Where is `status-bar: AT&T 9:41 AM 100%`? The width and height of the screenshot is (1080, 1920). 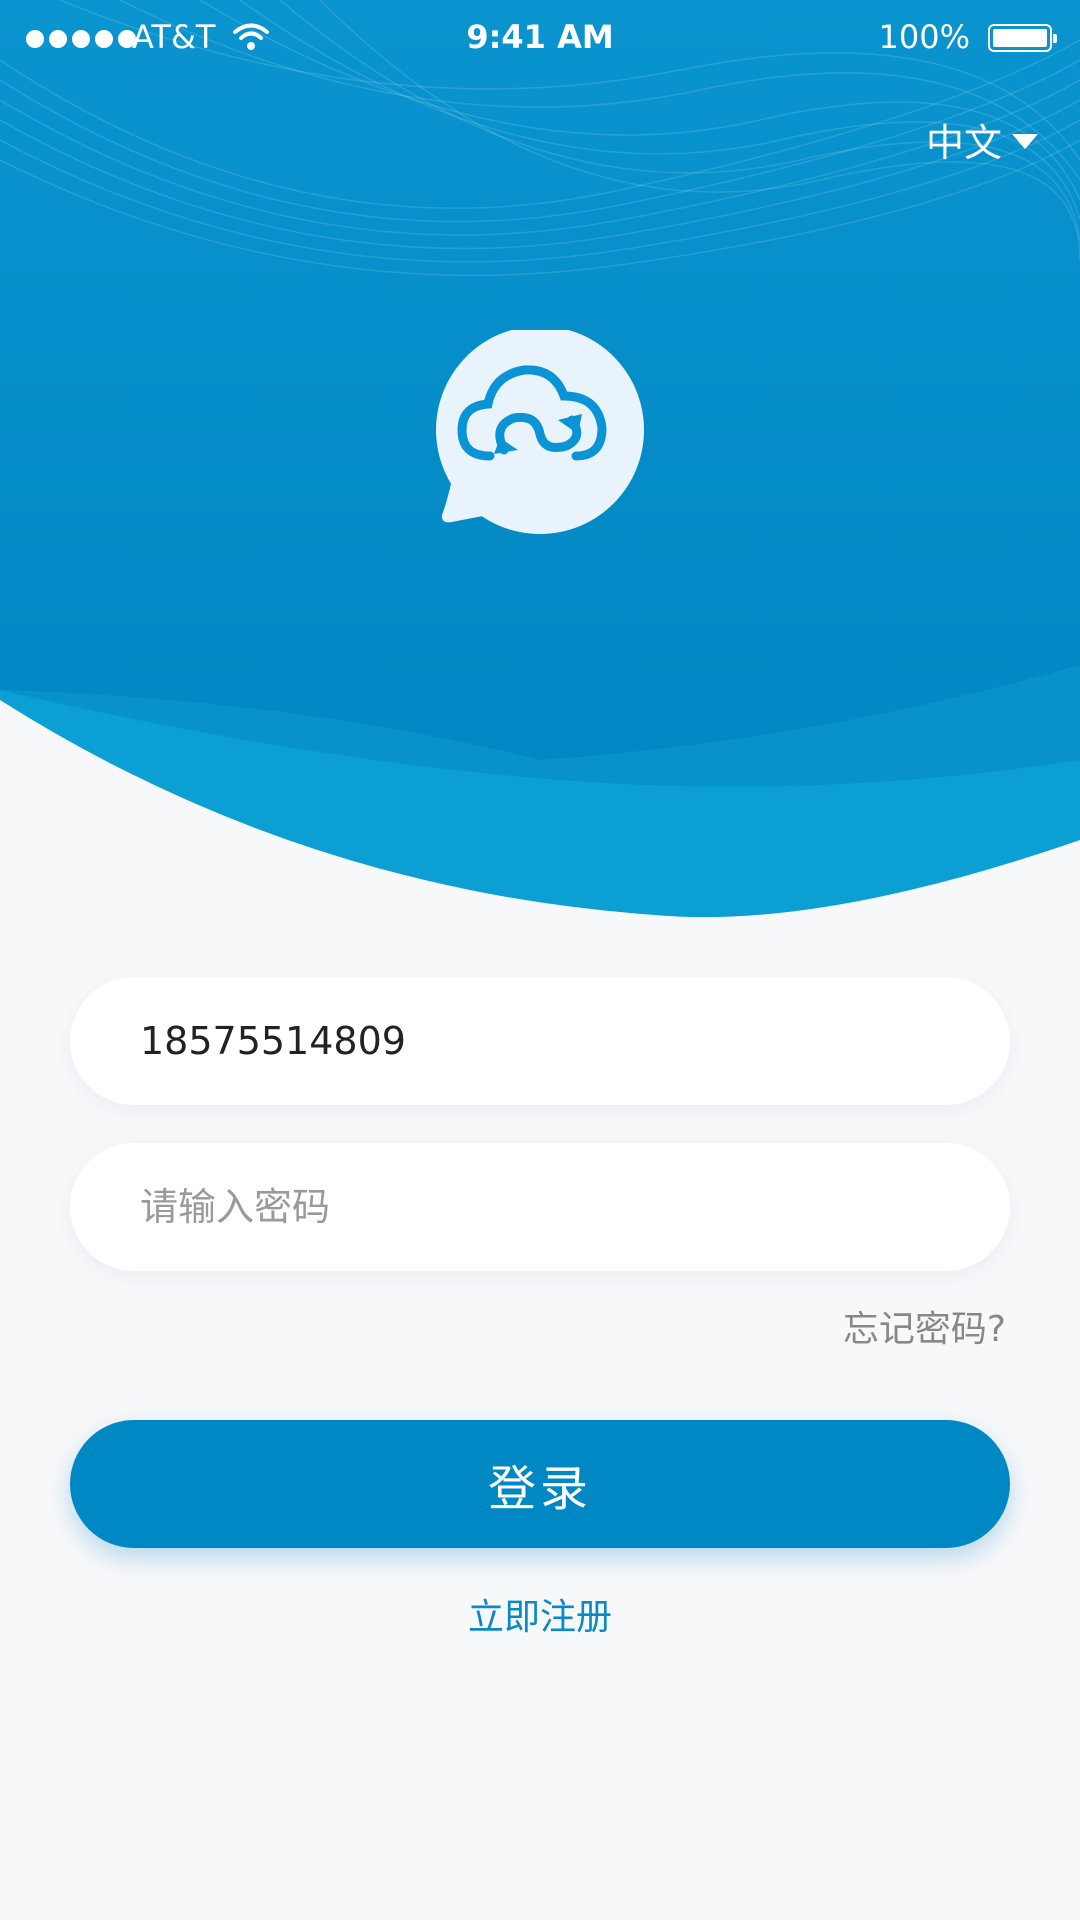
status-bar: AT&T 9:41 AM 100% is located at coordinates (540, 38).